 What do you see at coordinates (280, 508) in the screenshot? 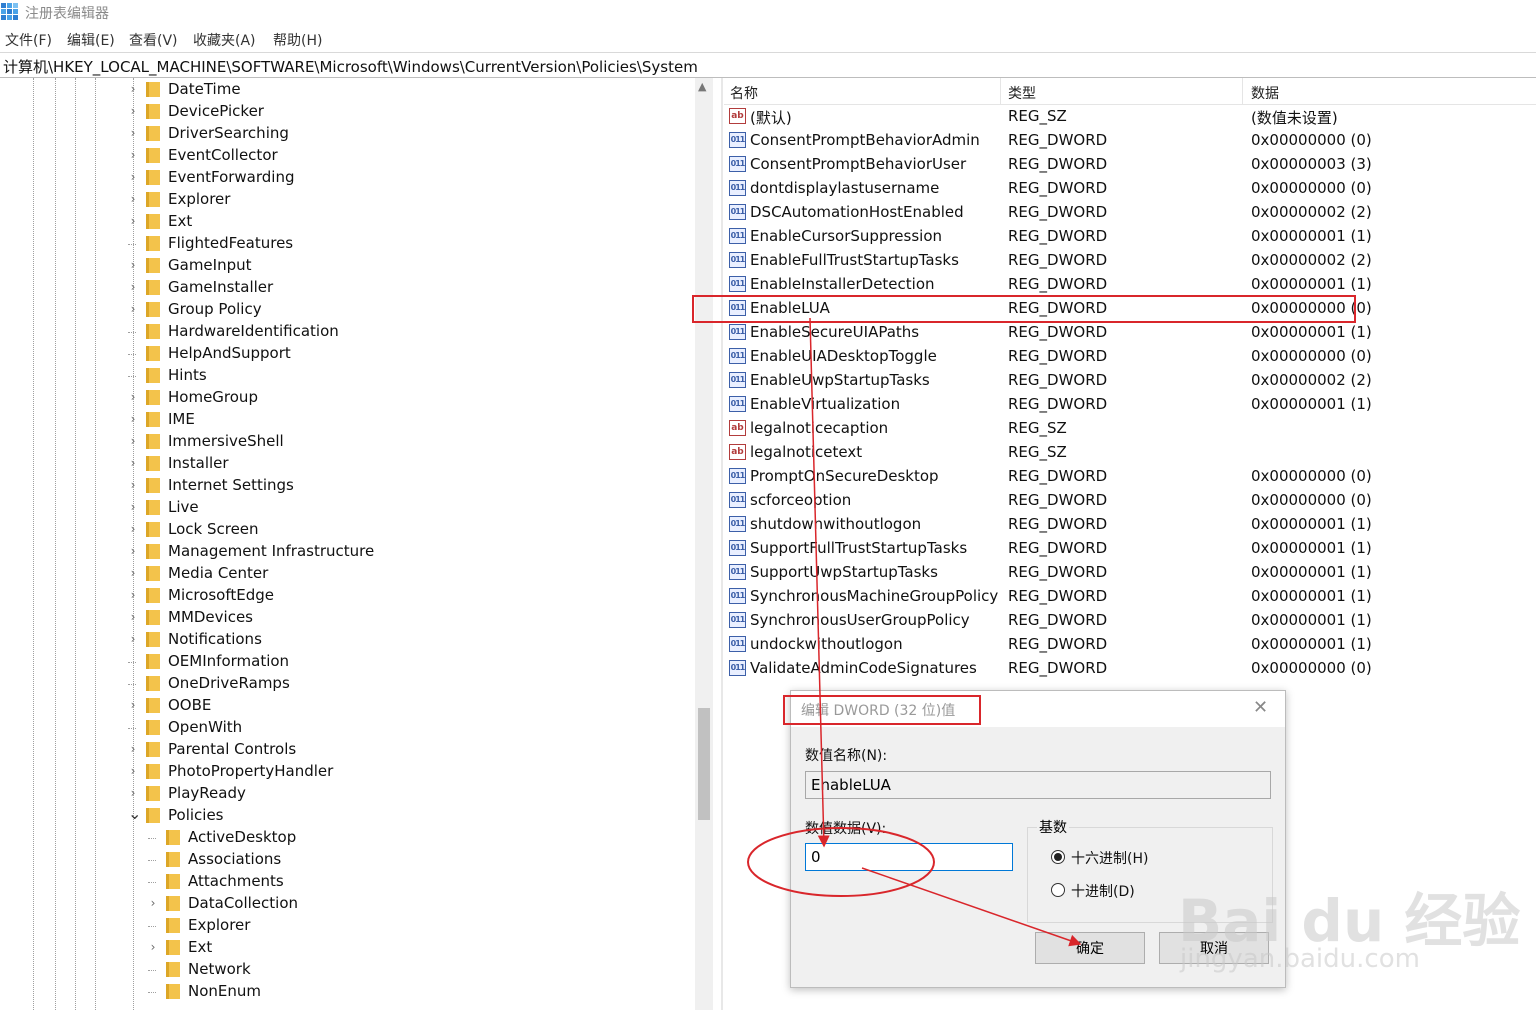
I see `tree-node: › Live` at bounding box center [280, 508].